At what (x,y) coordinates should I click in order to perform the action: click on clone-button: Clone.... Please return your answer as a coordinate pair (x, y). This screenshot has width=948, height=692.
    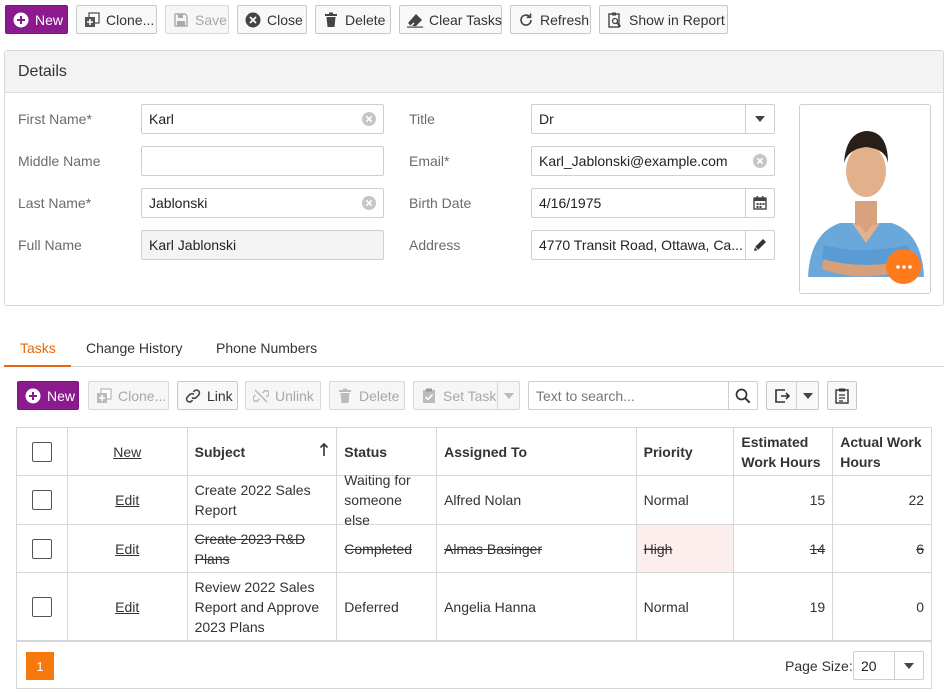
    Looking at the image, I should click on (116, 19).